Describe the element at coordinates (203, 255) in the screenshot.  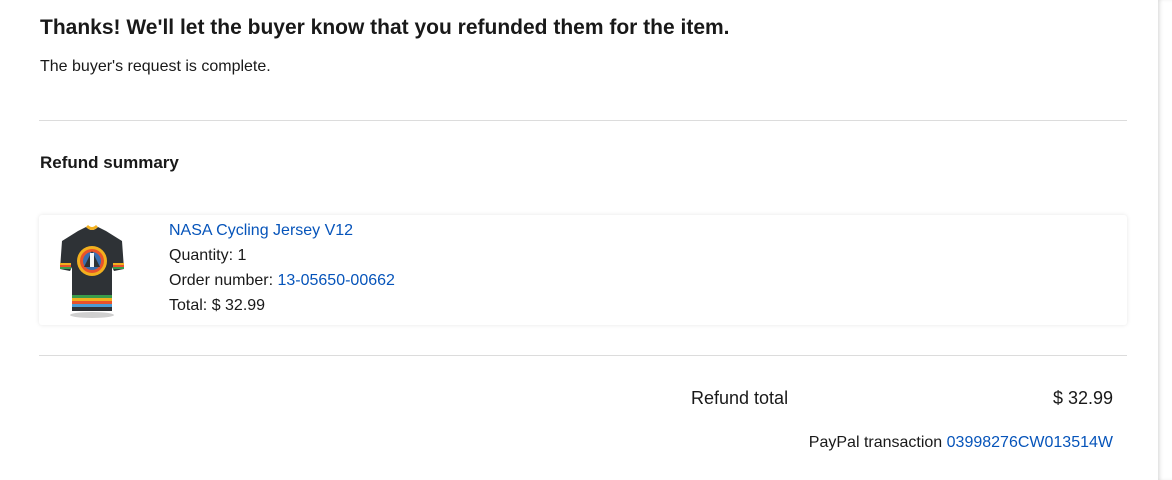
I see `quantity-label: Quantity:` at that location.